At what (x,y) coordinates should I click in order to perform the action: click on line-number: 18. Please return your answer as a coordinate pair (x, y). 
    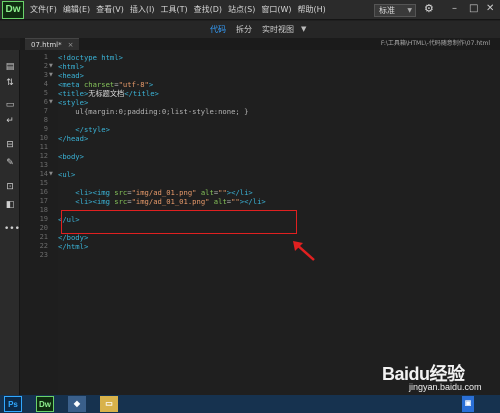
    Looking at the image, I should click on (43, 210).